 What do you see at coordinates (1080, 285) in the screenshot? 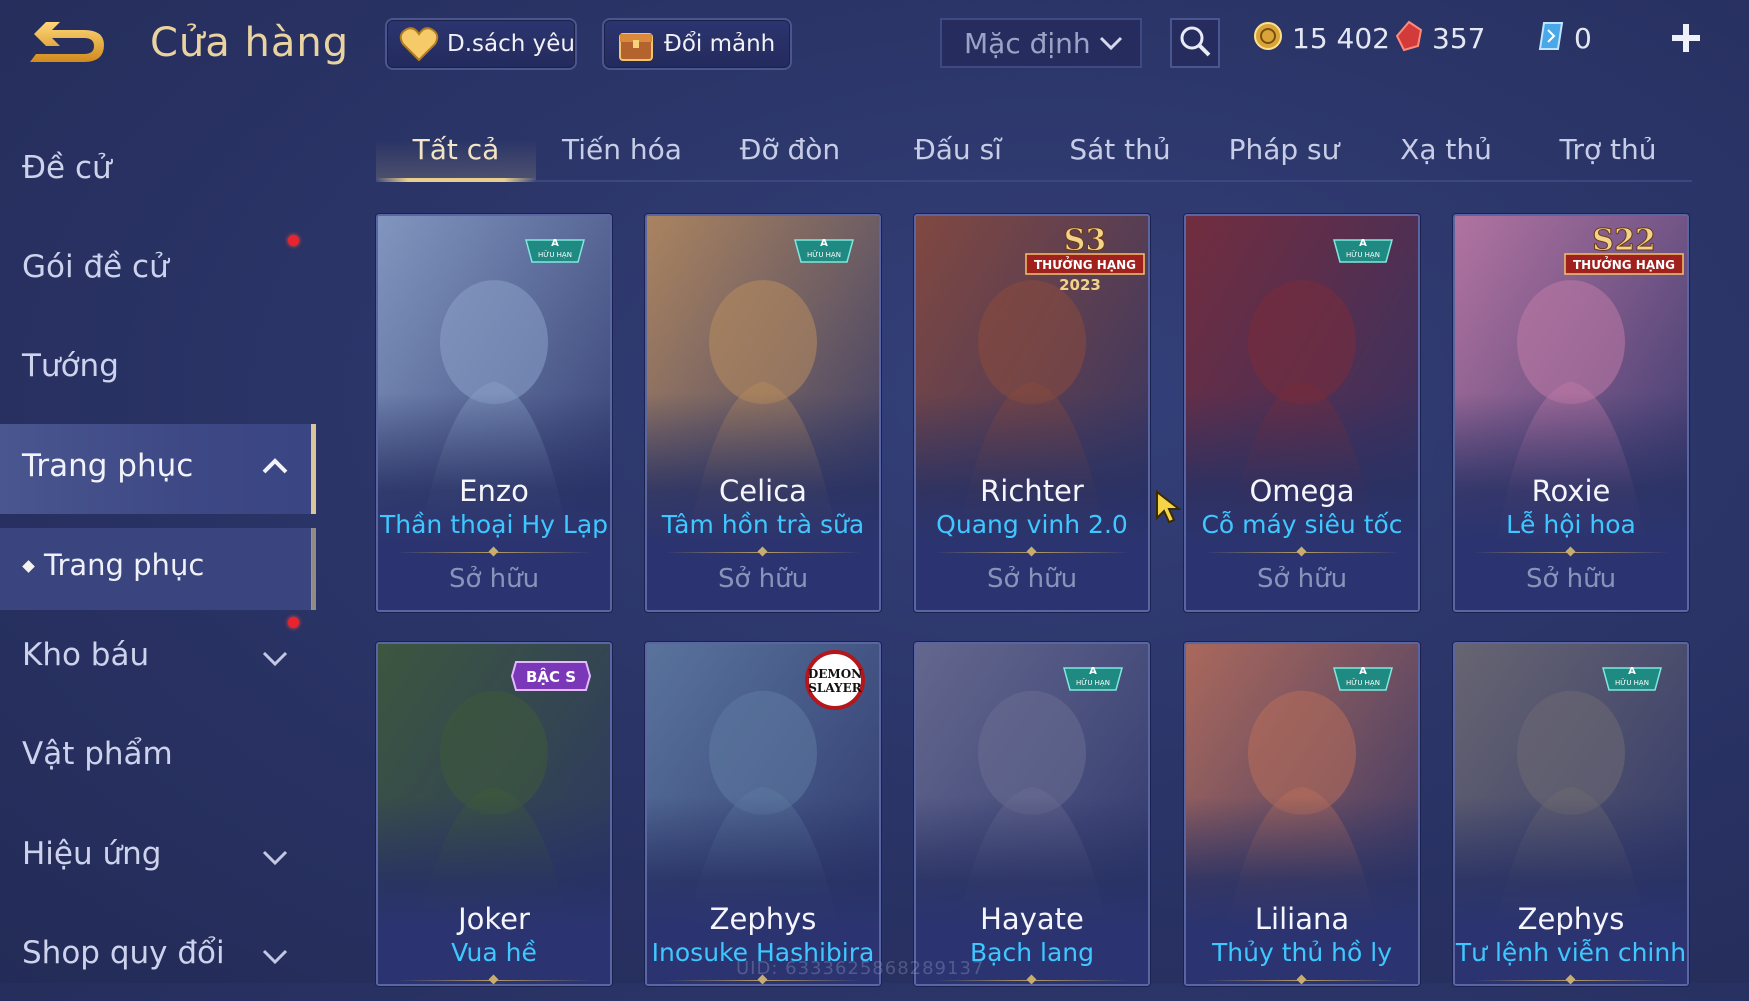
I see `svg-text: 2023` at bounding box center [1080, 285].